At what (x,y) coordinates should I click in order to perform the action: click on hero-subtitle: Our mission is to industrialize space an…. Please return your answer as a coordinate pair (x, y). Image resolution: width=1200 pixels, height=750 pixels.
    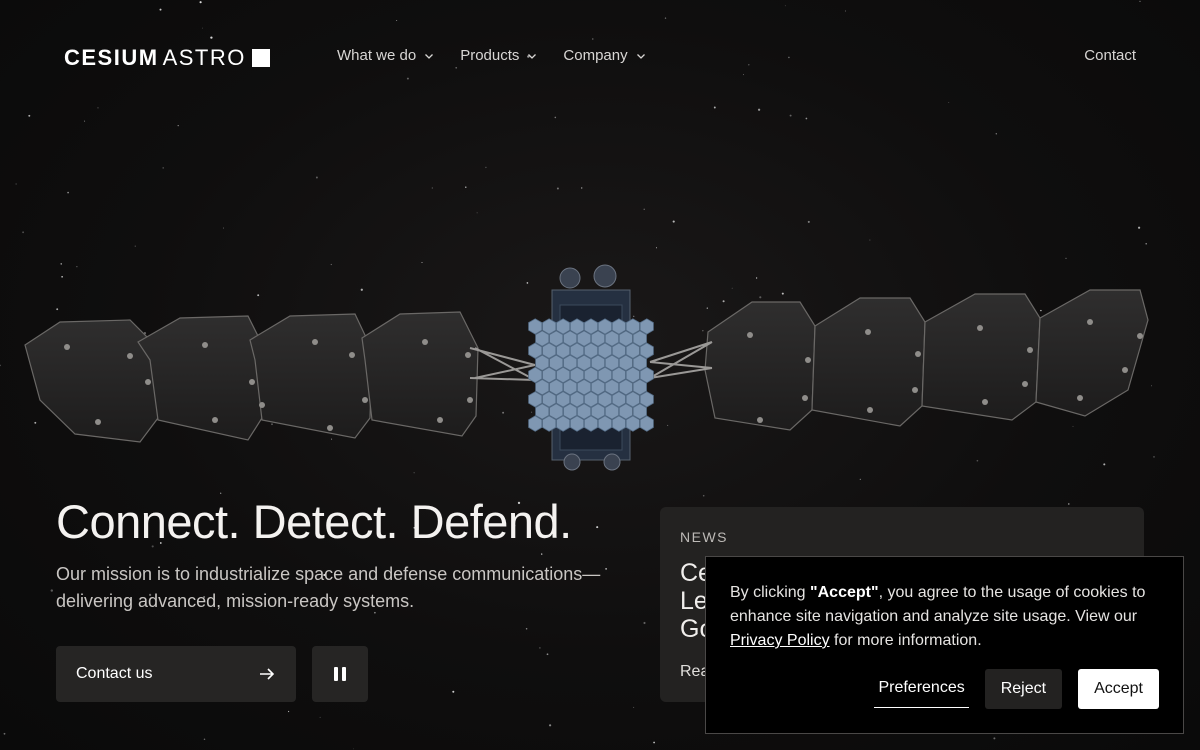
    Looking at the image, I should click on (328, 587).